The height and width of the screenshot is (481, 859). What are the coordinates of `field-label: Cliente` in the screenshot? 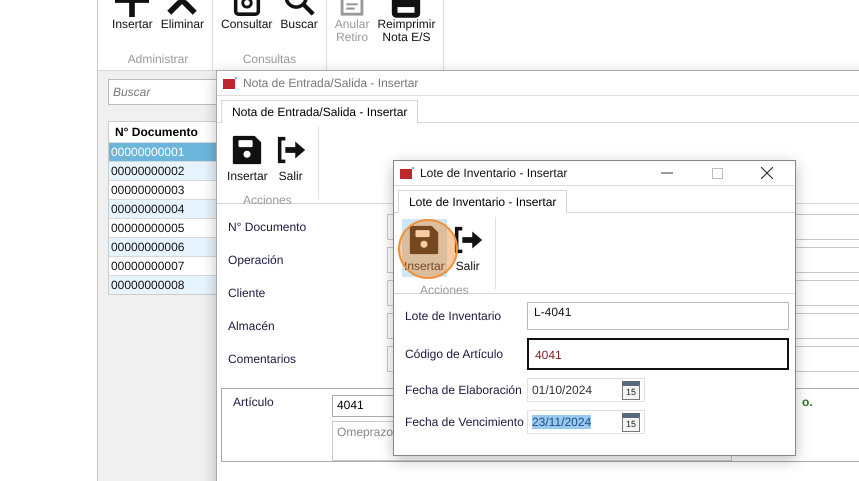 It's located at (246, 293).